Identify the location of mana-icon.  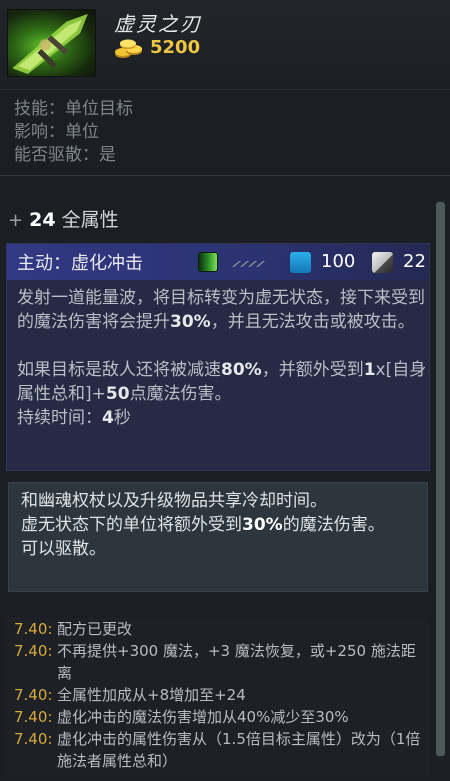
(300, 262).